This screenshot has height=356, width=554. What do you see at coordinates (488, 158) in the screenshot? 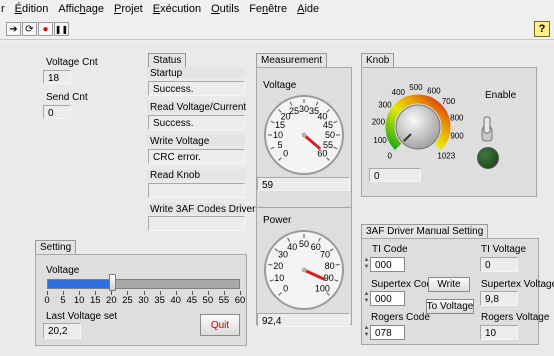
I see `enable-led` at bounding box center [488, 158].